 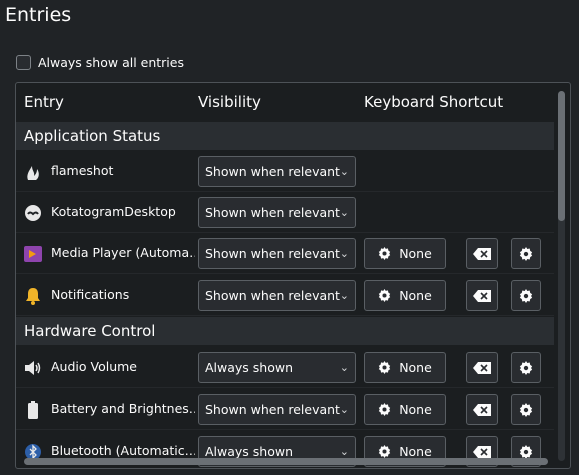 I want to click on entry-row: Audio Volume Always shown ⌄ None, so click(x=285, y=367).